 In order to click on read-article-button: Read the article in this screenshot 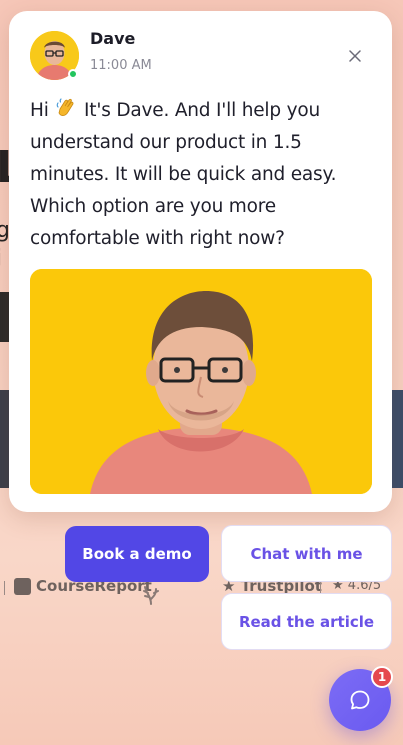, I will do `click(306, 621)`.